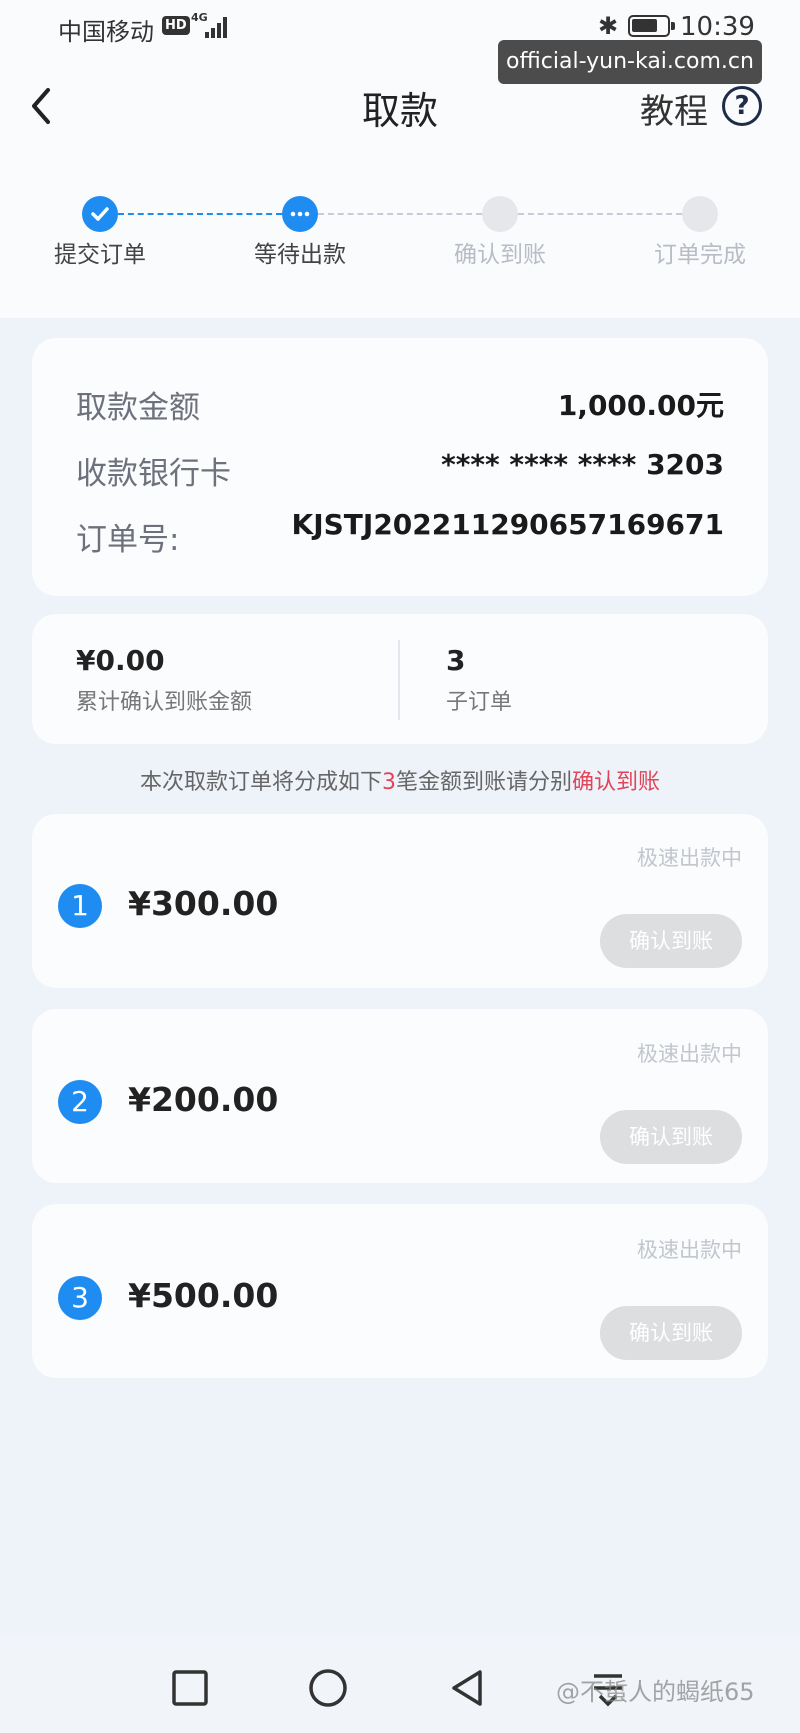 This screenshot has width=800, height=1733. Describe the element at coordinates (500, 255) in the screenshot. I see `step-label: 确认到账` at that location.